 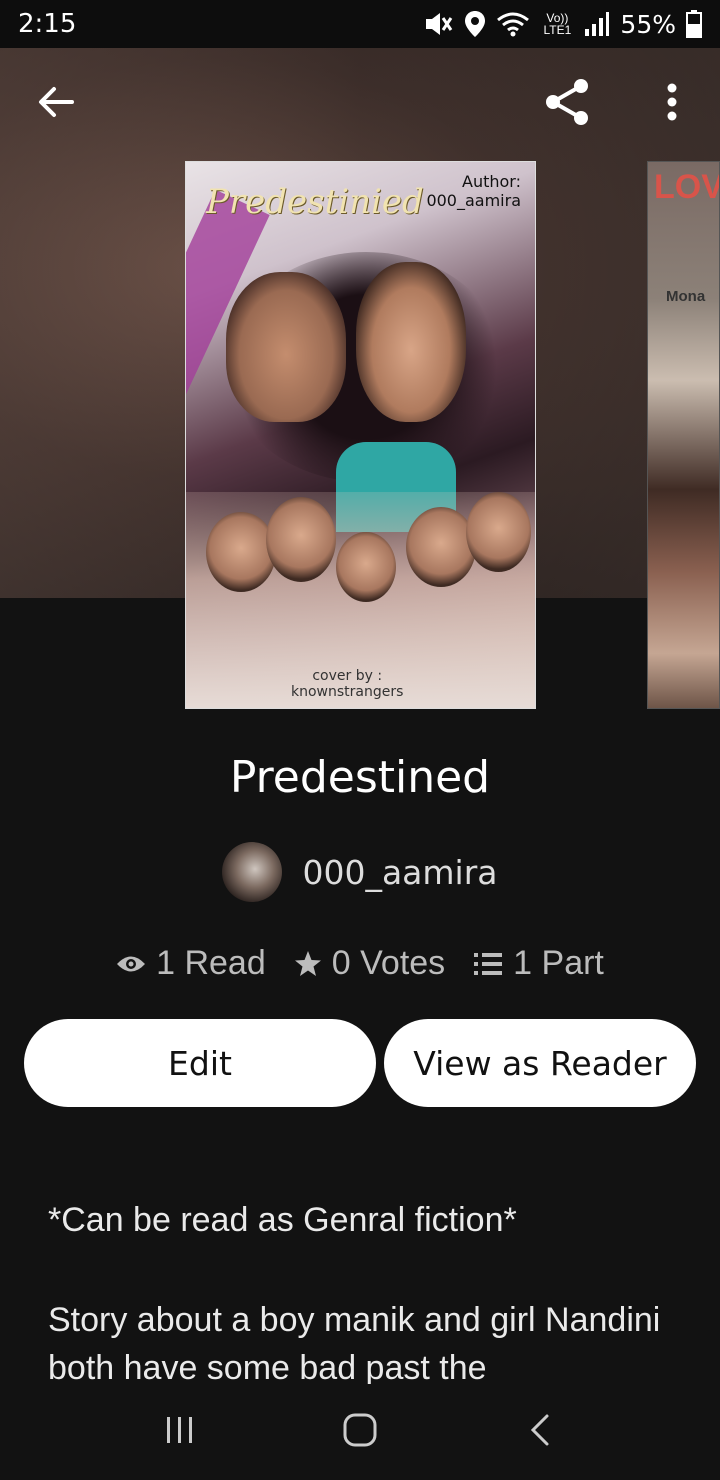 I want to click on location-icon, so click(x=475, y=24).